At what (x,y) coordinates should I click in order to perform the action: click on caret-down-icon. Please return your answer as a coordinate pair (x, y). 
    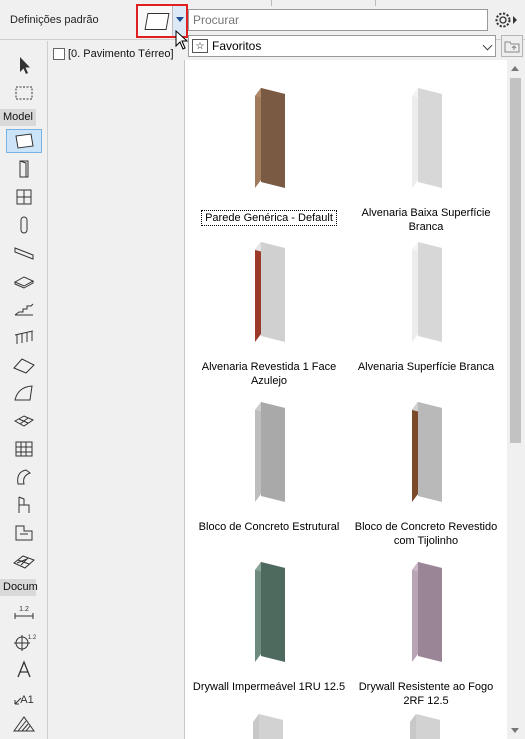
    Looking at the image, I should click on (180, 19).